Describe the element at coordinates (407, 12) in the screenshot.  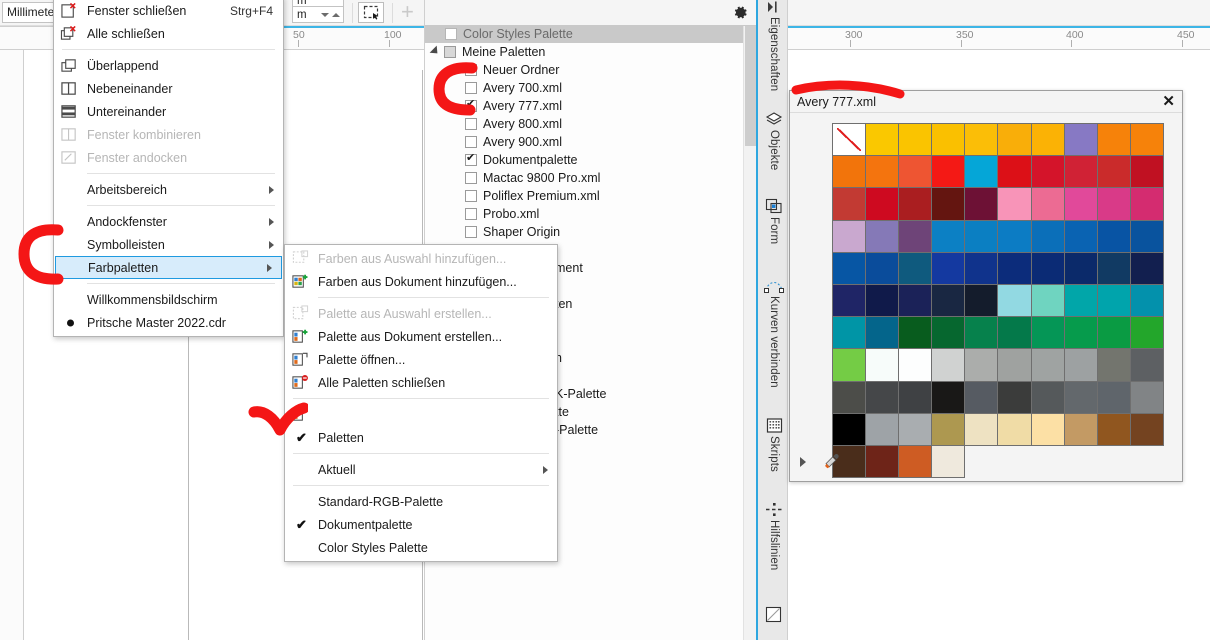
I see `add-page-button: +` at that location.